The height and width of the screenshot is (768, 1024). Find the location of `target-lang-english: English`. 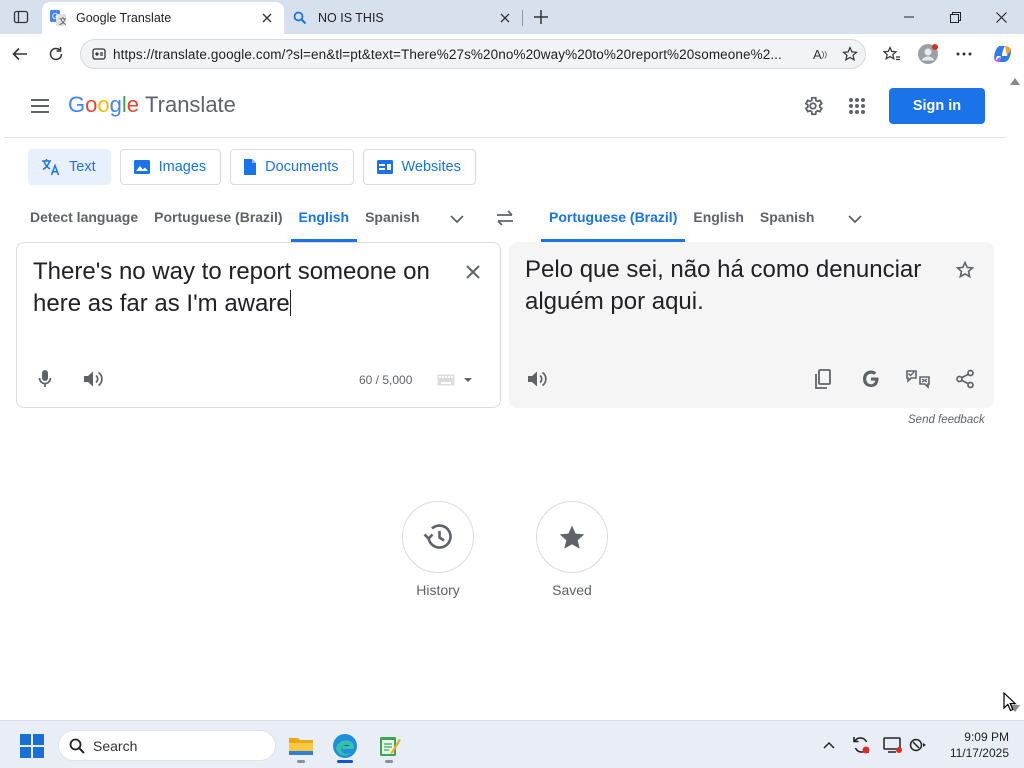

target-lang-english: English is located at coordinates (718, 223).